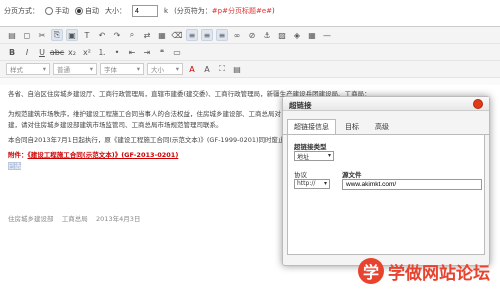 The width and height of the screenshot is (500, 308). I want to click on source-icon: ▤, so click(12, 35).